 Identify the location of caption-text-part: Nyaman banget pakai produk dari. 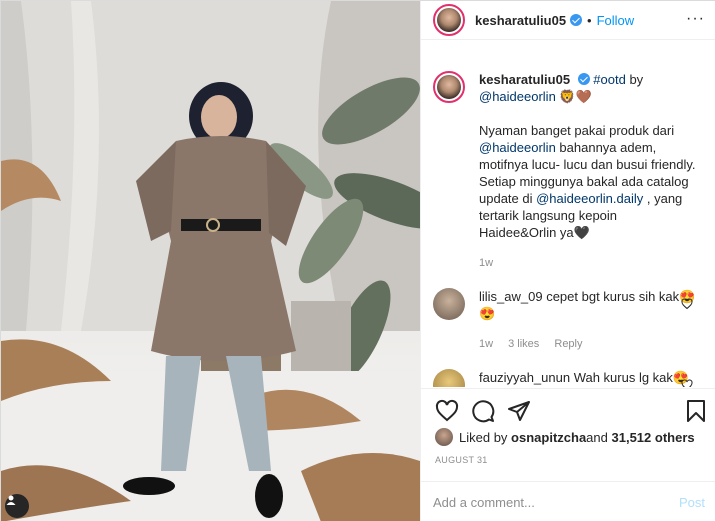
(577, 130).